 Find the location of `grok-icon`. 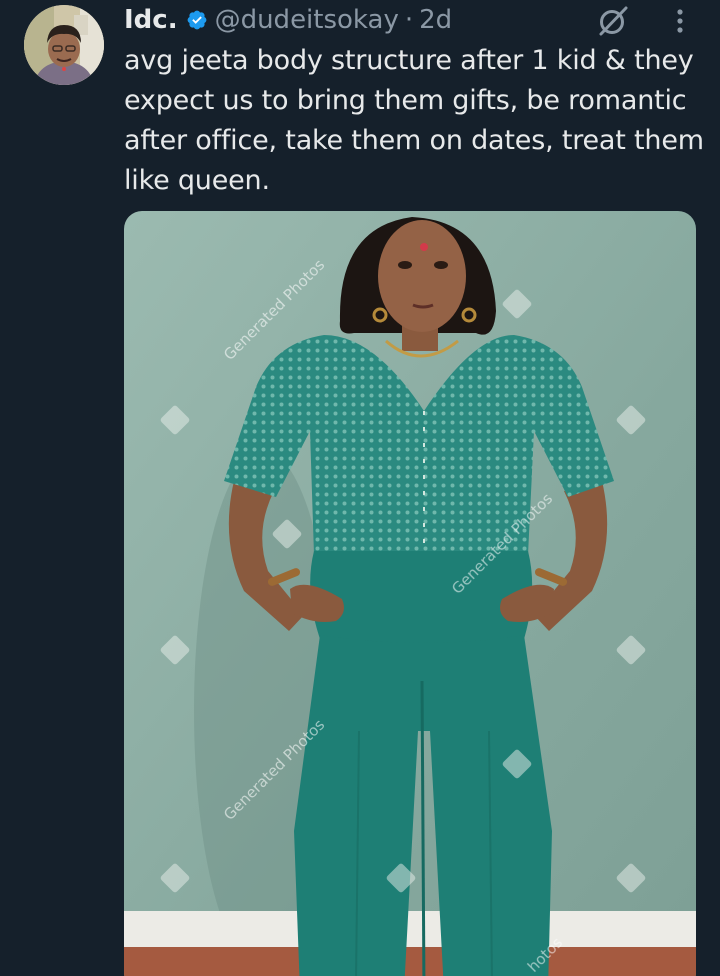

grok-icon is located at coordinates (613, 21).